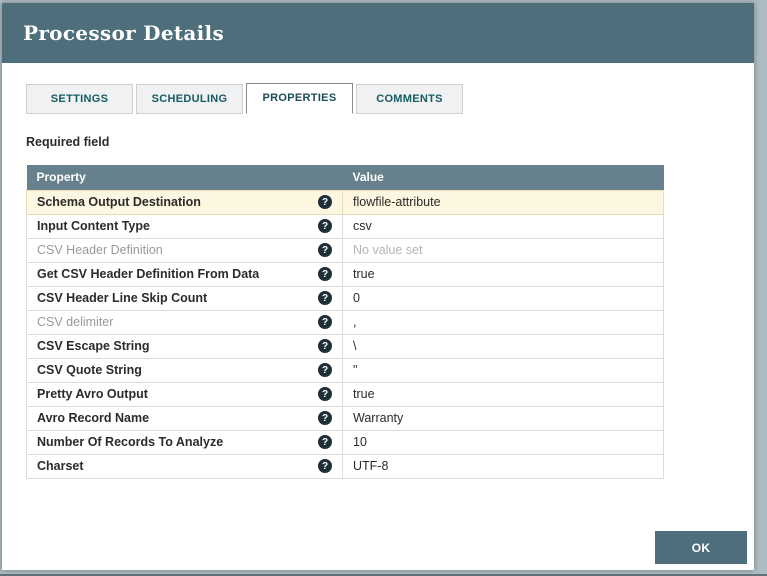 The width and height of the screenshot is (767, 576). What do you see at coordinates (93, 418) in the screenshot?
I see `property-name: Avro Record Name` at bounding box center [93, 418].